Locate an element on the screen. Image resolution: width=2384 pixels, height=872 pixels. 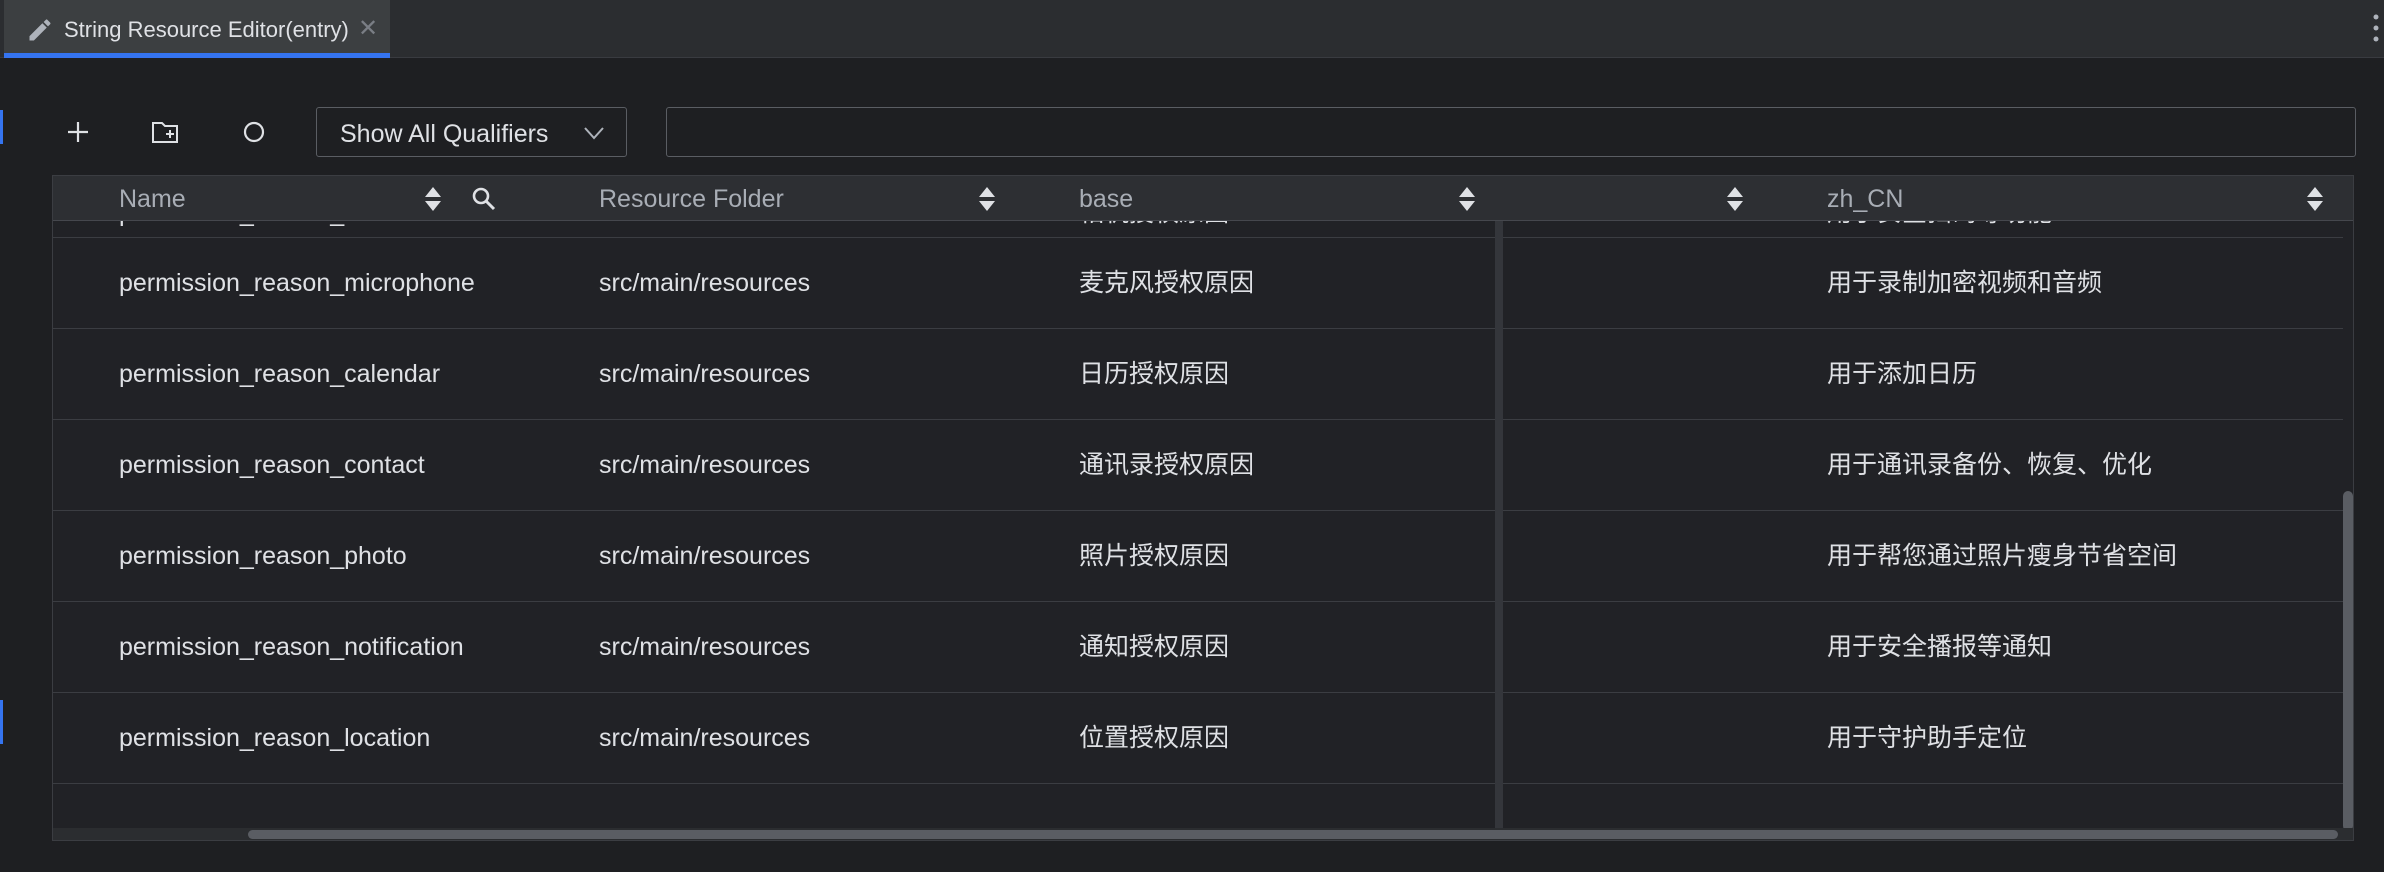
vertical-scrollbar is located at coordinates (2348, 661).